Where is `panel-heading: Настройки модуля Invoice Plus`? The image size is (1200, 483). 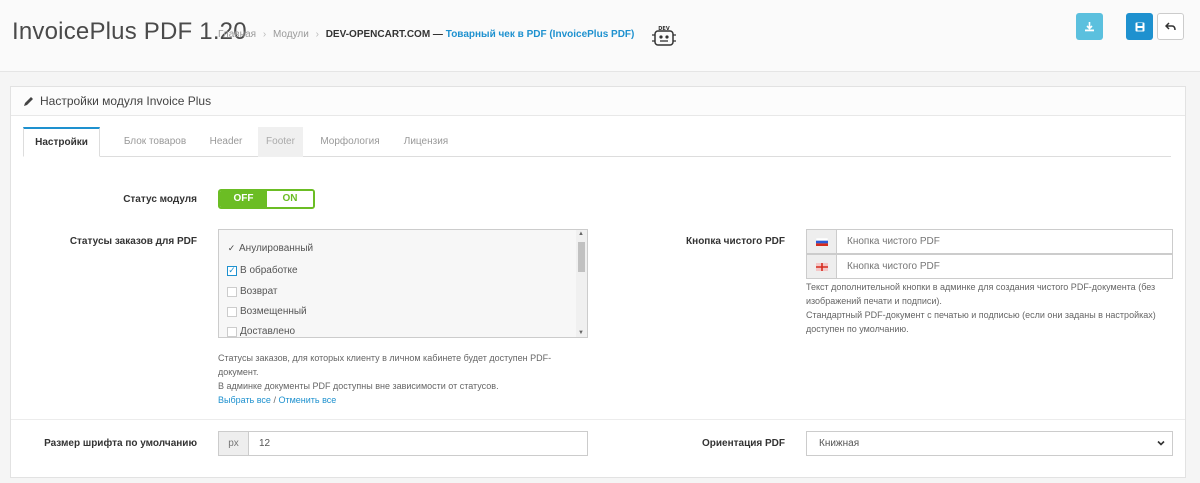 panel-heading: Настройки модуля Invoice Plus is located at coordinates (598, 101).